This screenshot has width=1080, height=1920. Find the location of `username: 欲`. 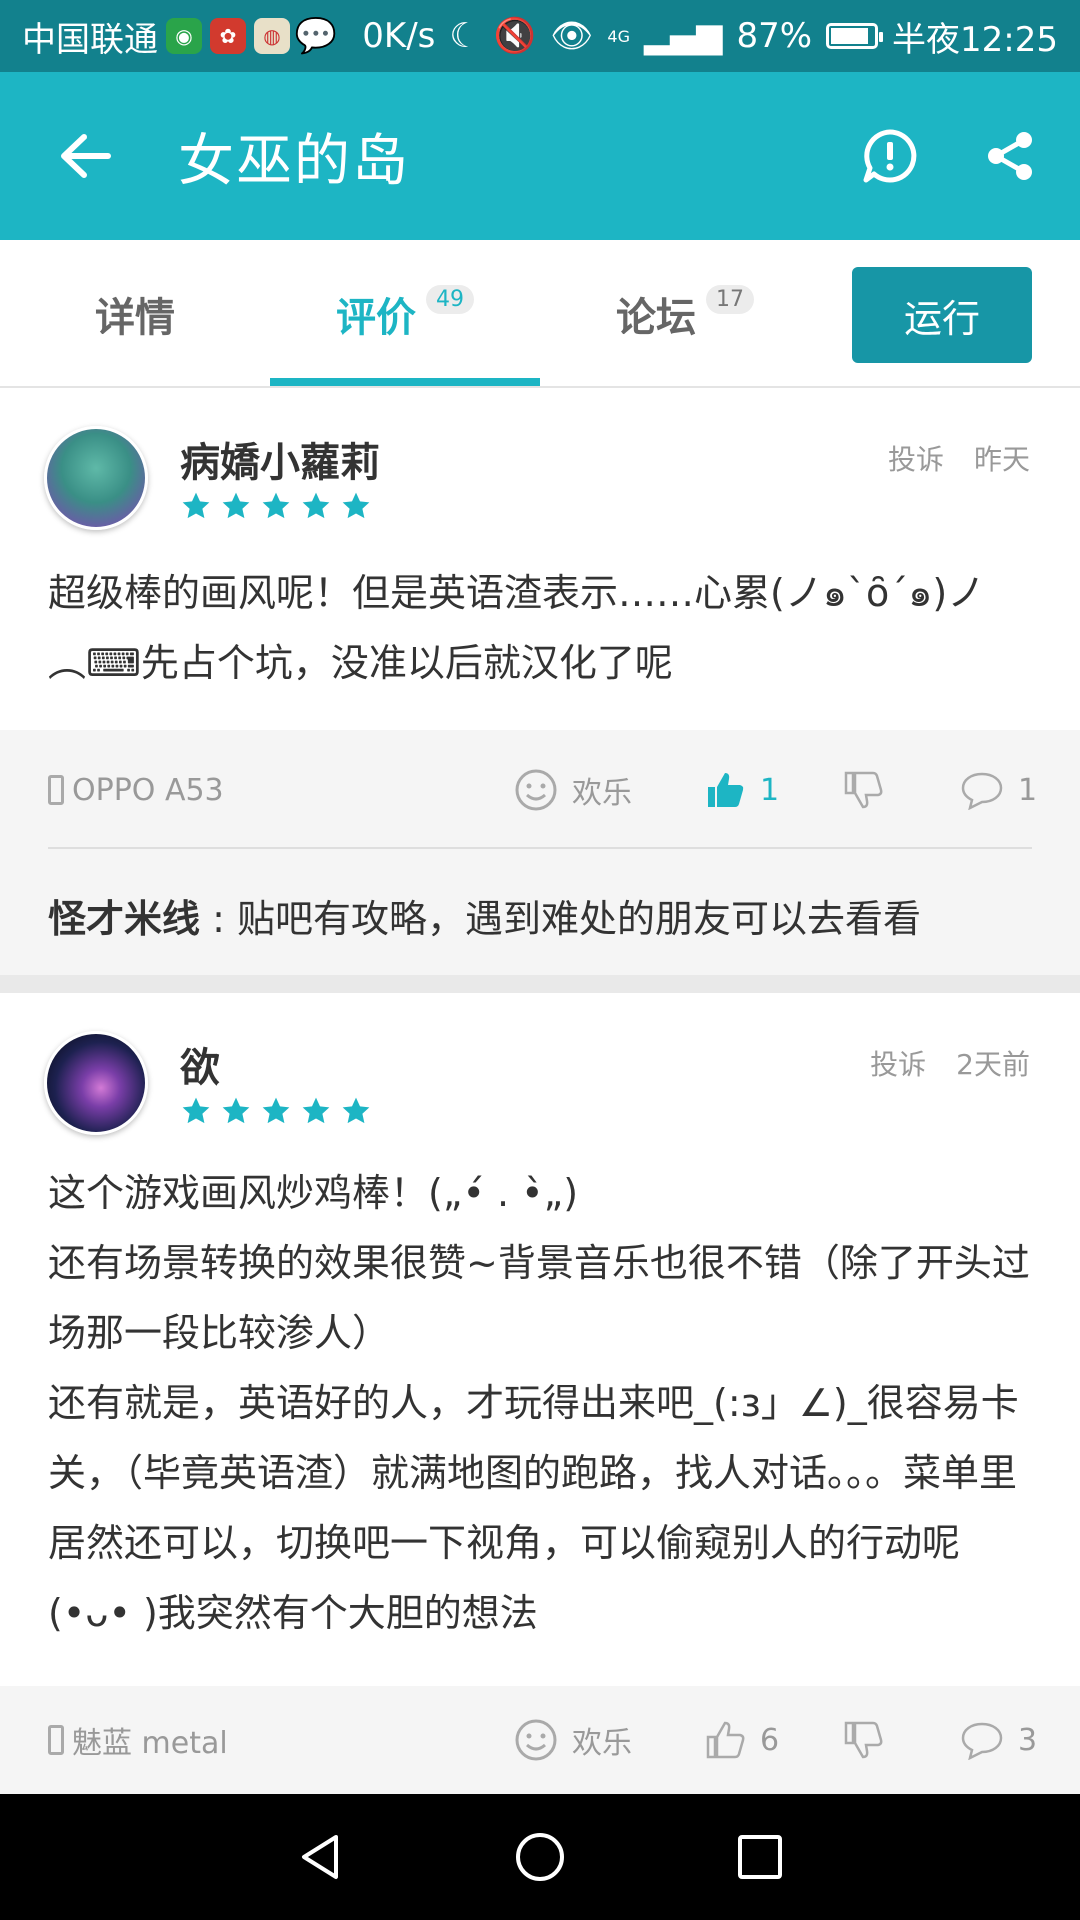

username: 欲 is located at coordinates (200, 1064).